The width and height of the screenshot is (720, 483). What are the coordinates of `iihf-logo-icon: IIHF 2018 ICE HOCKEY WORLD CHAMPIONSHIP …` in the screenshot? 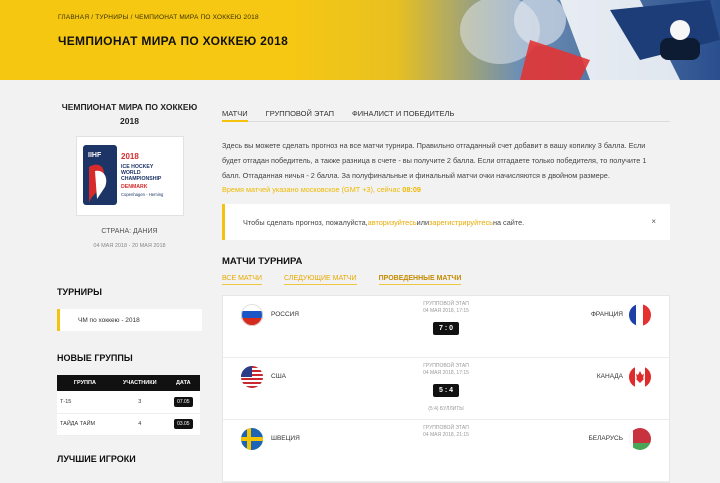 It's located at (129, 176).